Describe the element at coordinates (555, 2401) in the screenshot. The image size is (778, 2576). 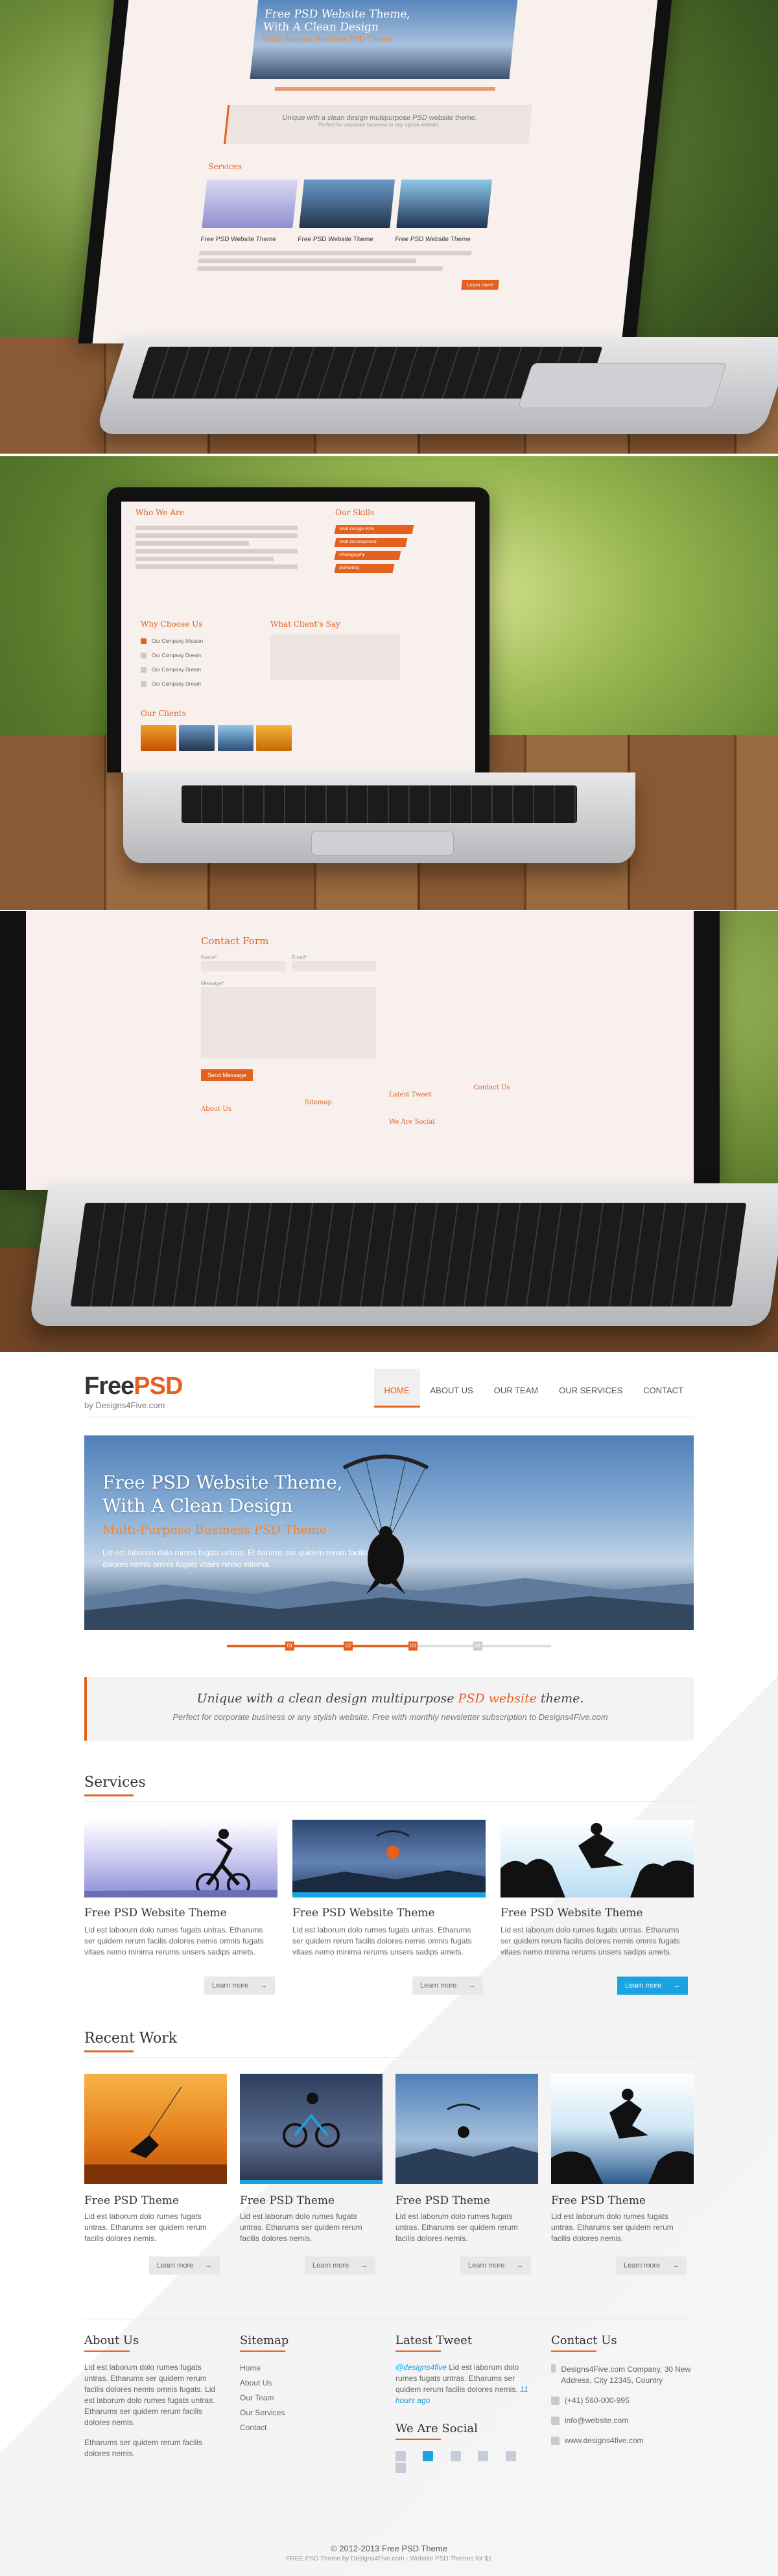
I see `phone-icon` at that location.